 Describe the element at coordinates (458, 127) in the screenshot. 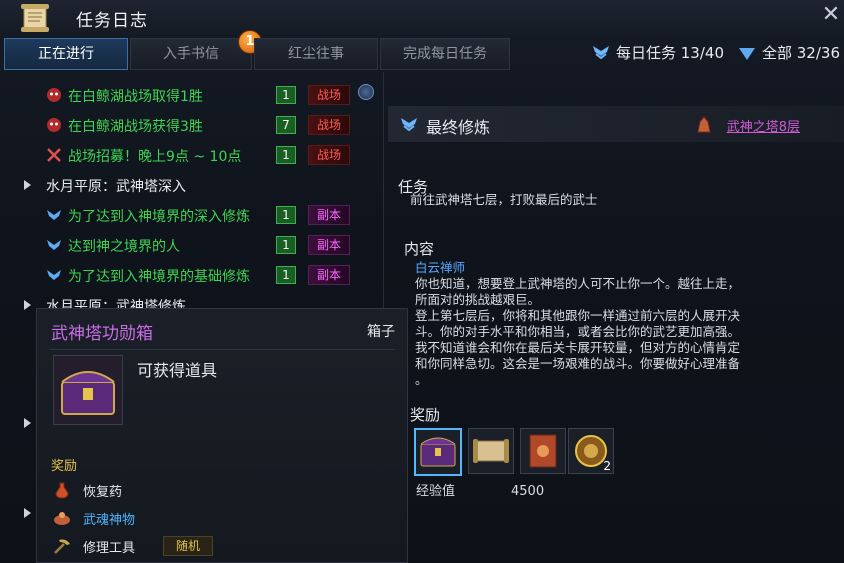

I see `quest-detail-title: 最终修炼` at that location.